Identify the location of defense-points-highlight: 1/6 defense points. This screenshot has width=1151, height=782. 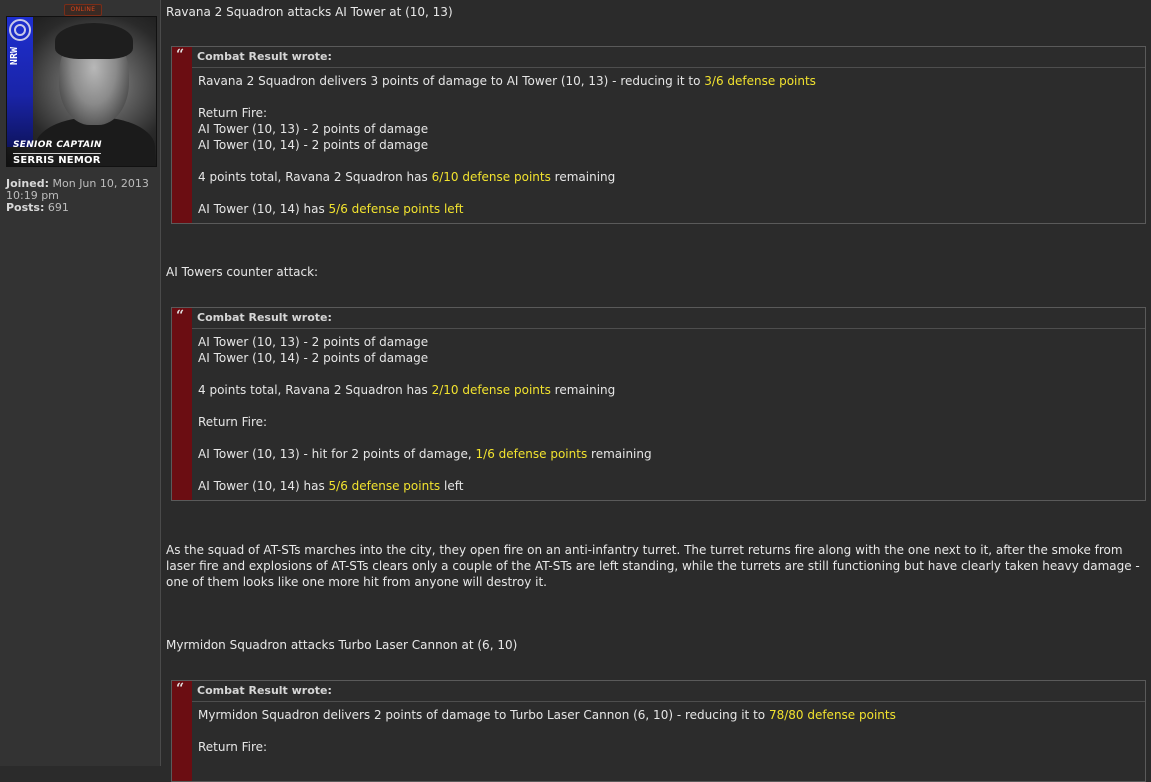
(531, 454).